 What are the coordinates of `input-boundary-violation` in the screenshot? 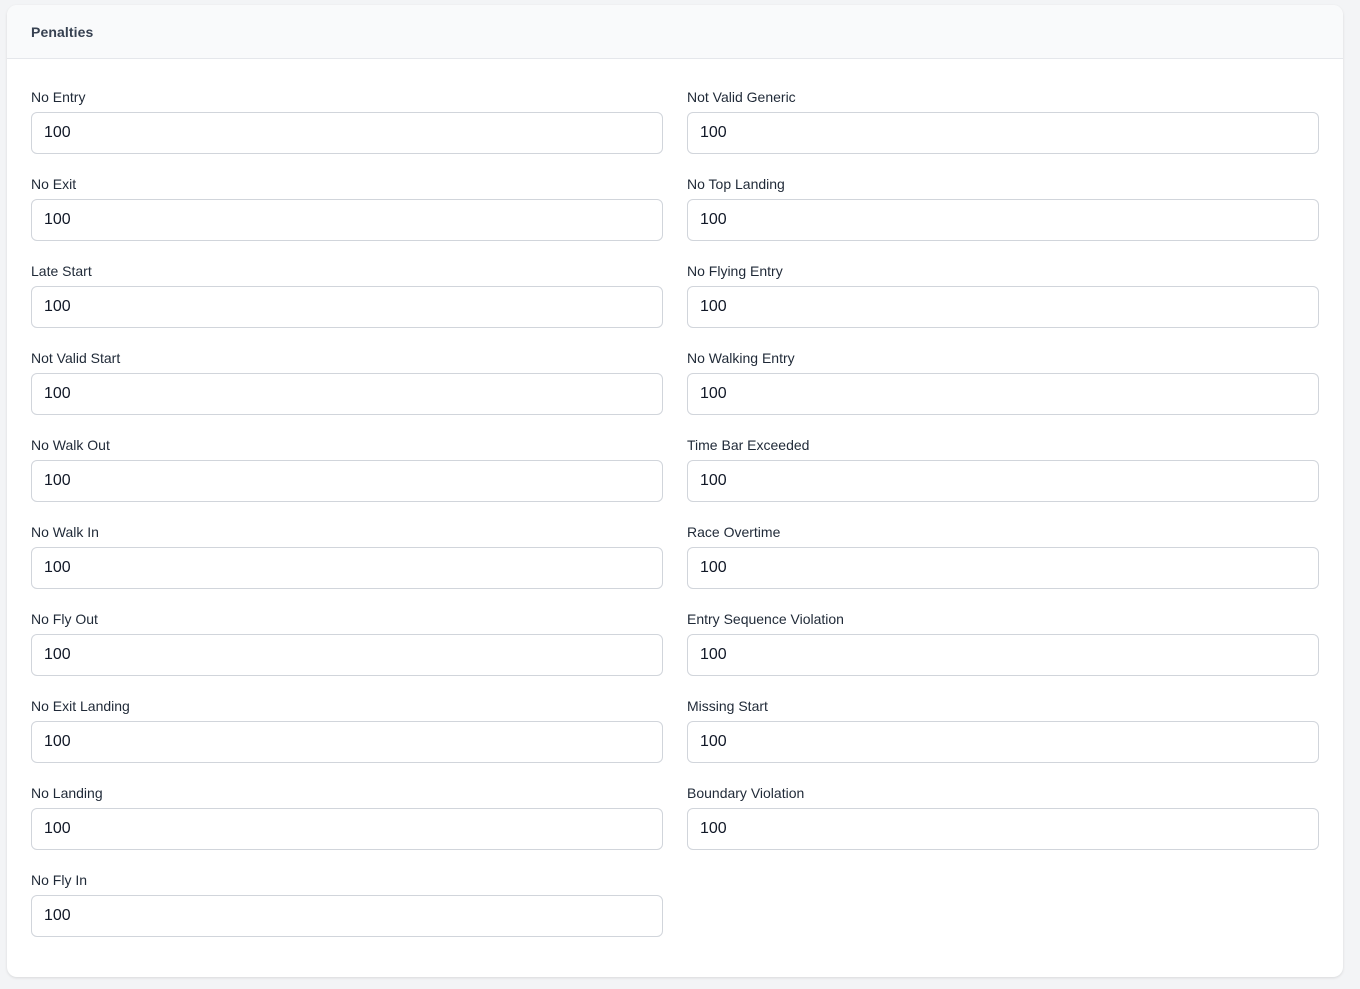 It's located at (1003, 829).